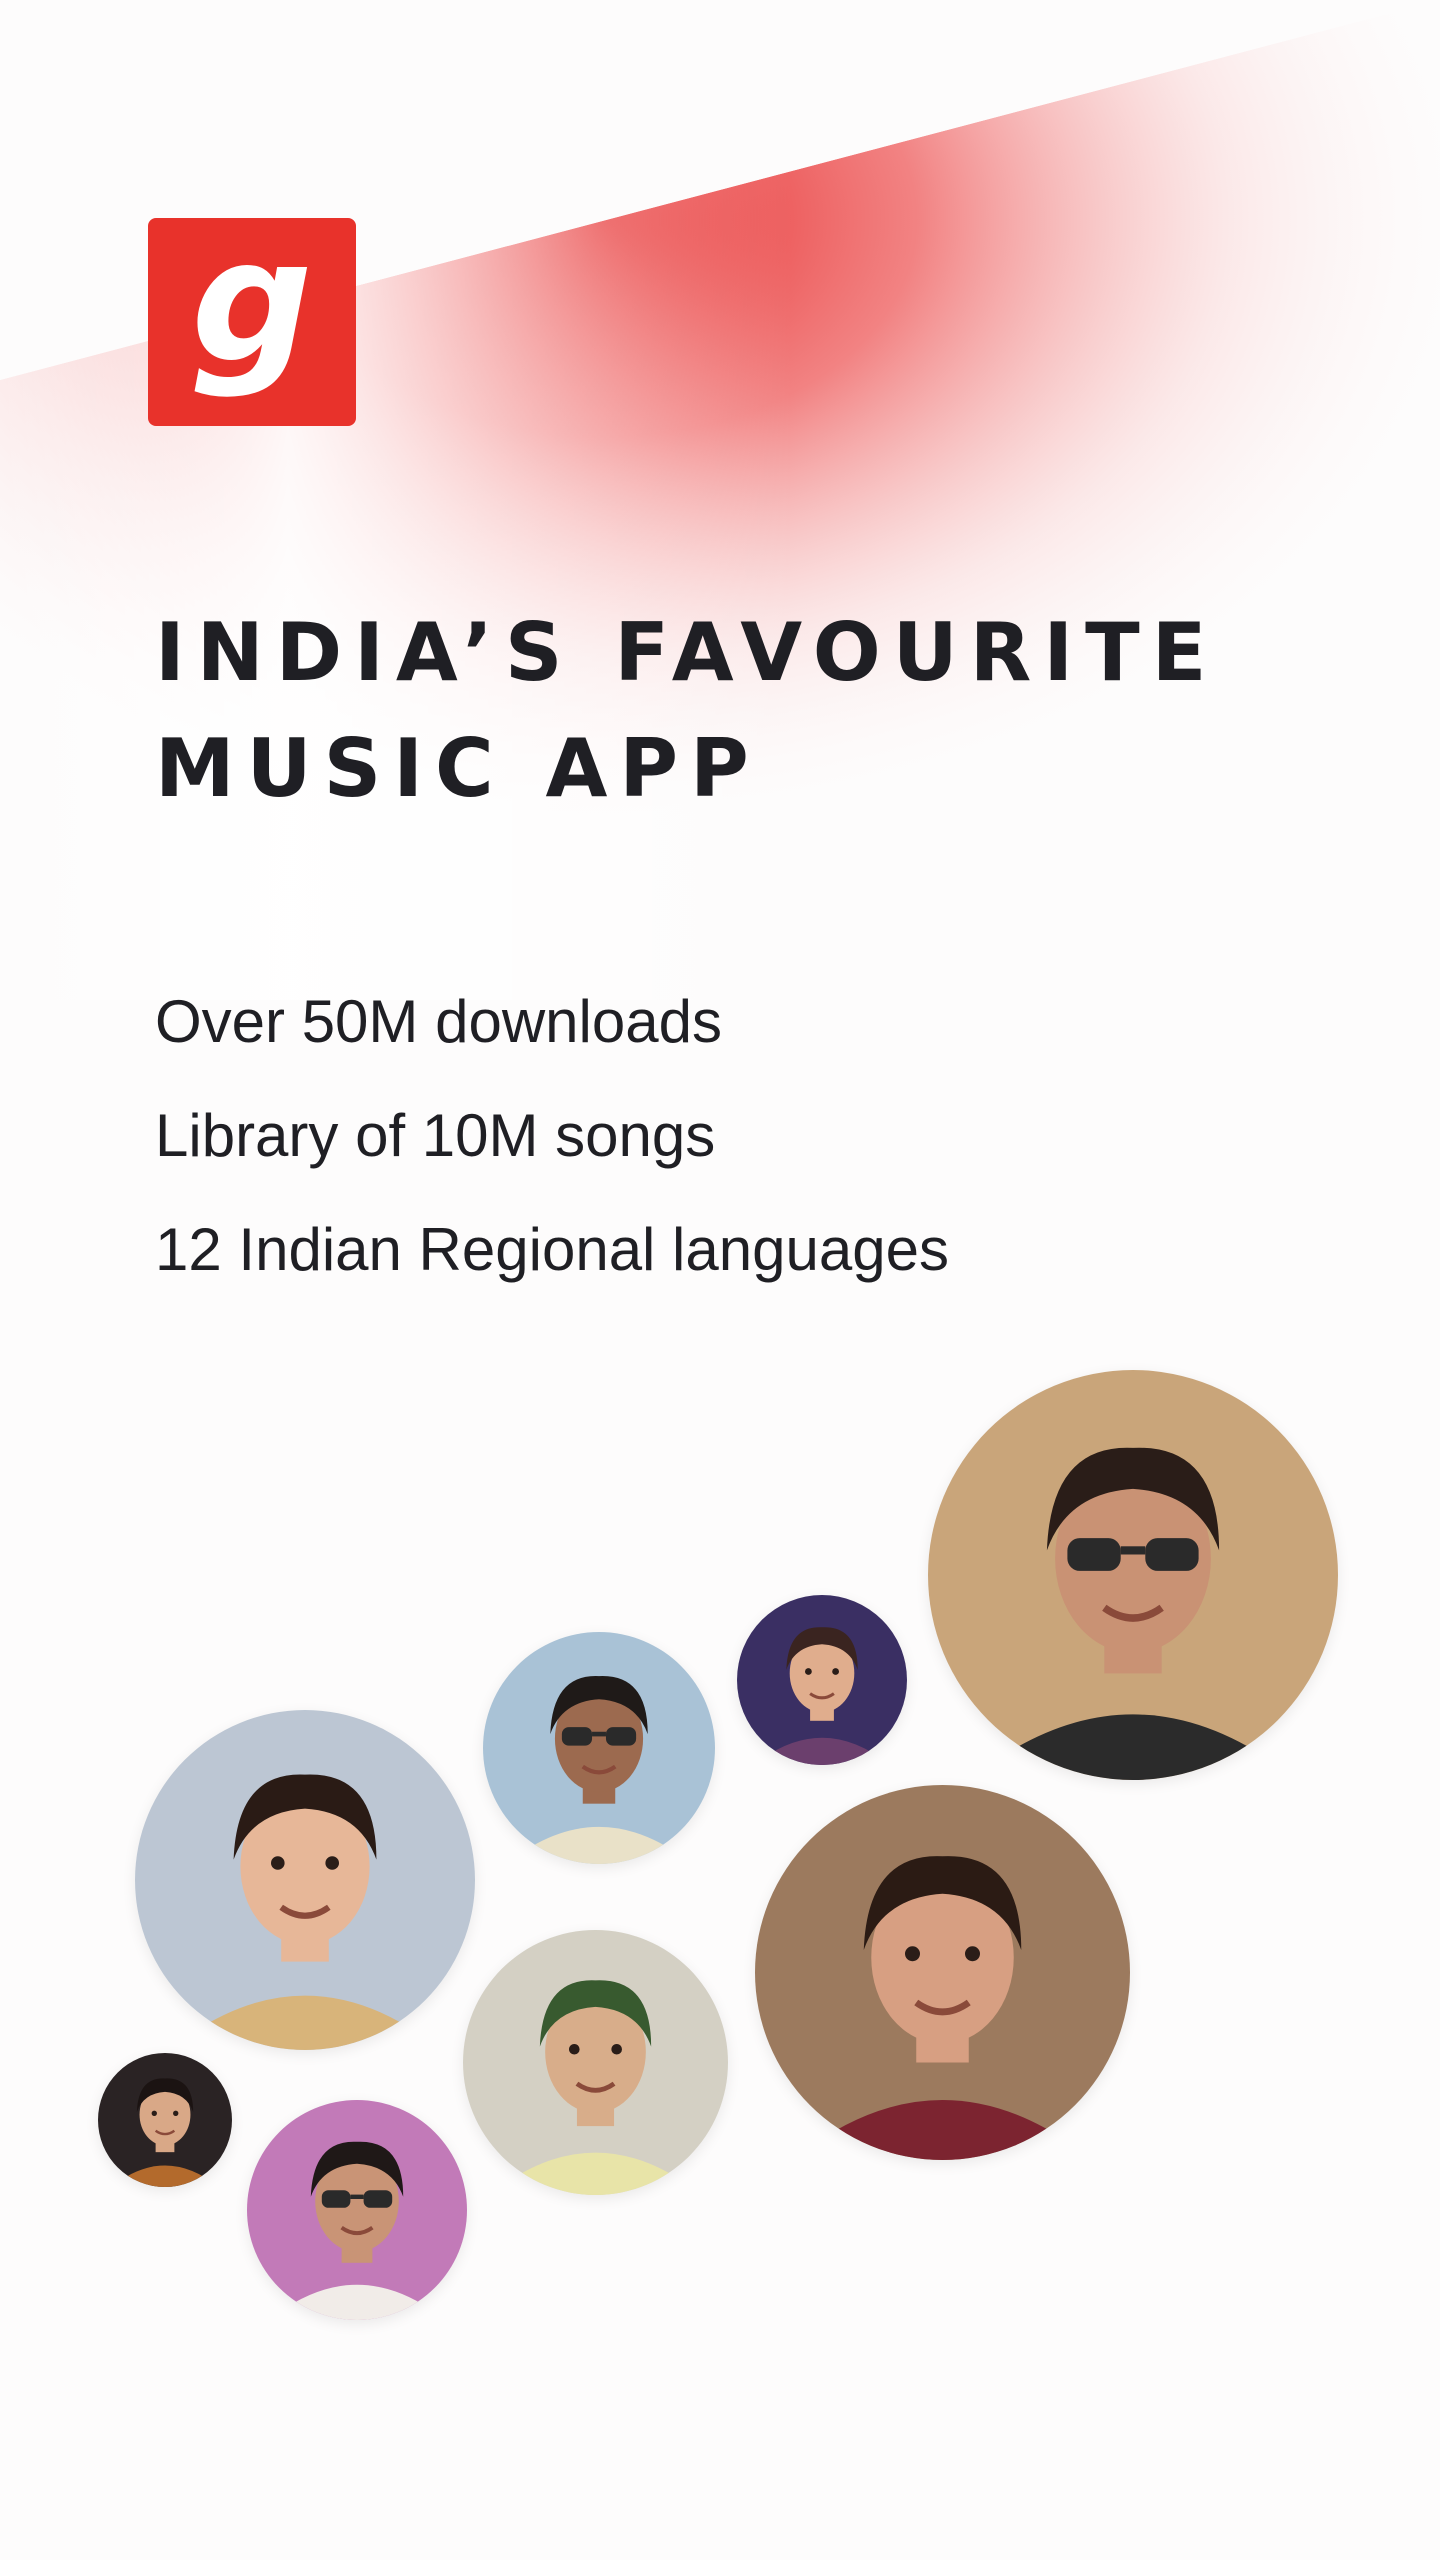 Image resolution: width=1440 pixels, height=2560 pixels. Describe the element at coordinates (755, 711) in the screenshot. I see `headline: INDIA’S FAVOURITE MUSIC APP` at that location.